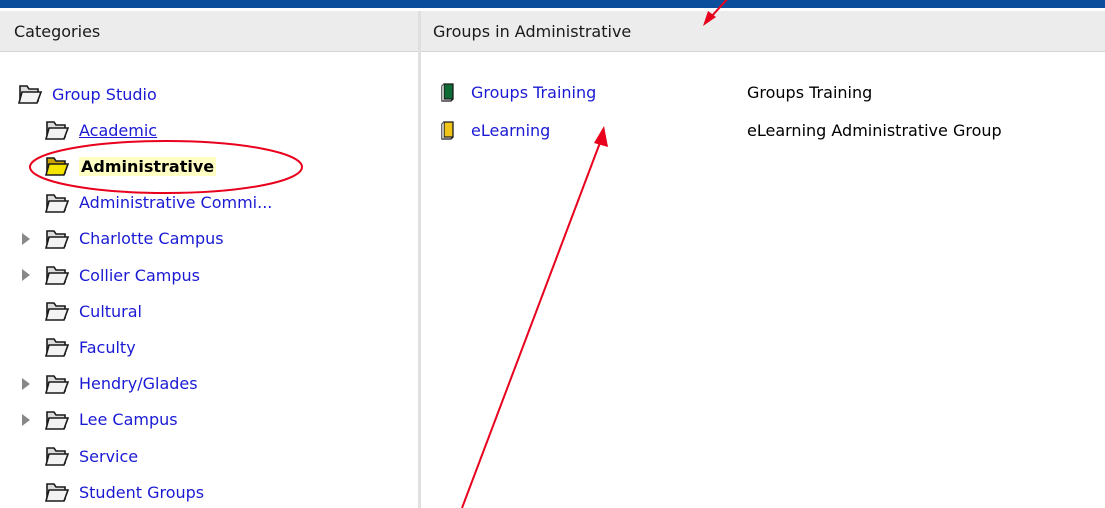 The height and width of the screenshot is (508, 1105). Describe the element at coordinates (763, 31) in the screenshot. I see `groups-header: Groups in Administrative` at that location.